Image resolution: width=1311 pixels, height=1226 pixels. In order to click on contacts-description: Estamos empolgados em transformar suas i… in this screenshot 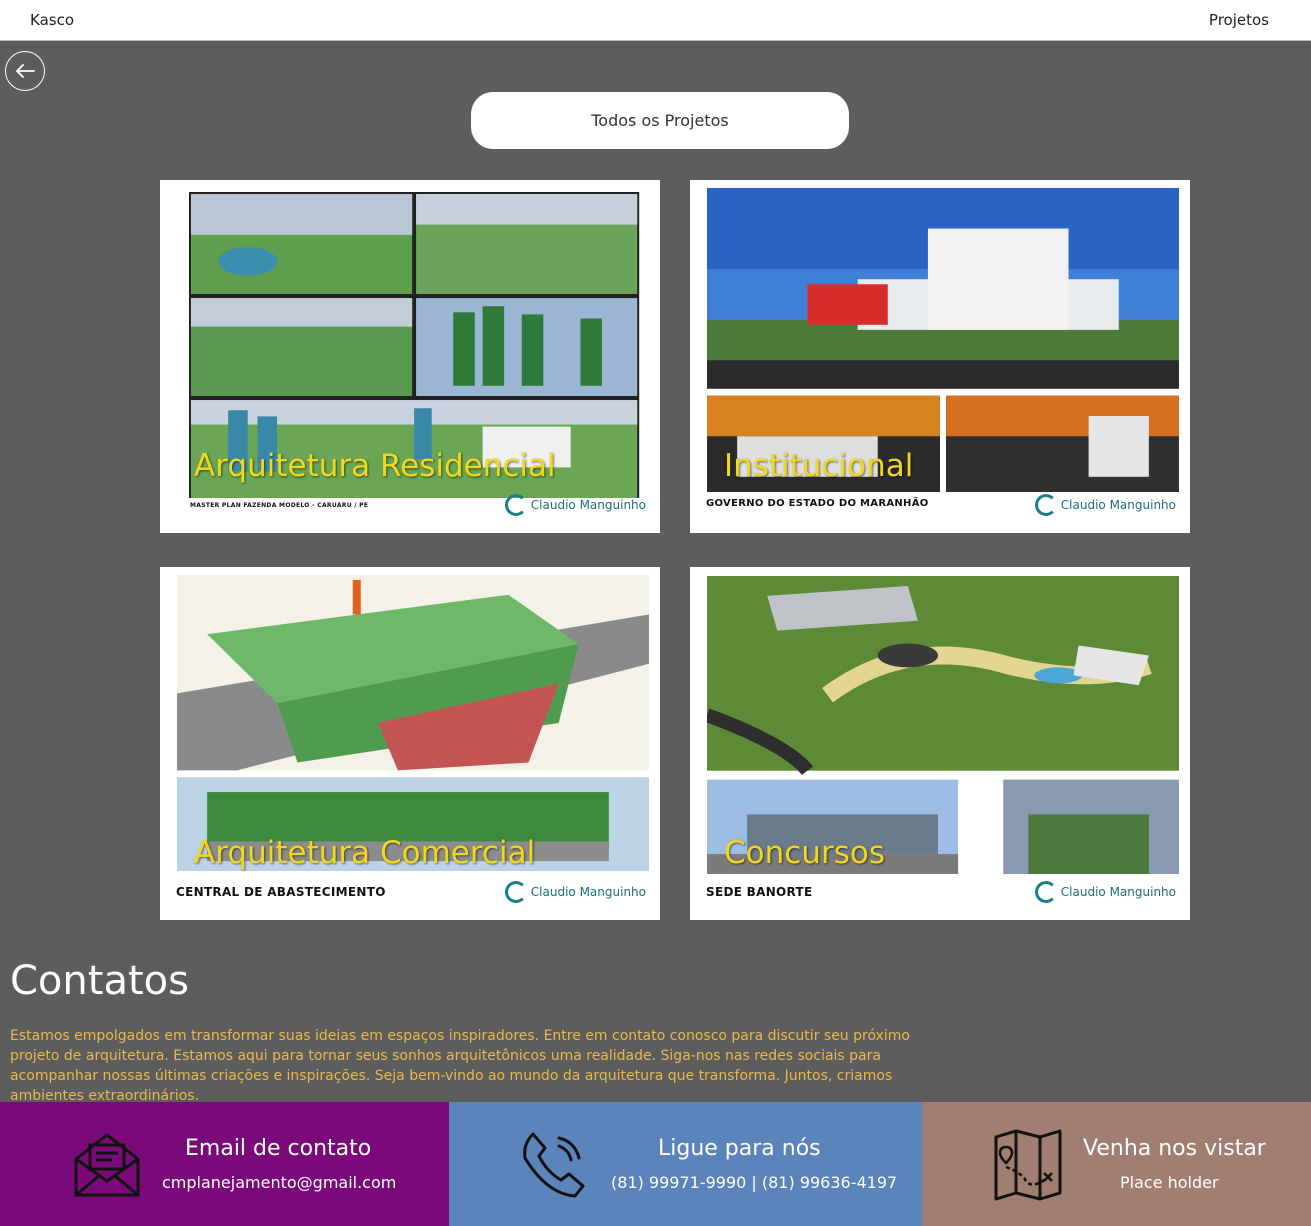, I will do `click(460, 1066)`.